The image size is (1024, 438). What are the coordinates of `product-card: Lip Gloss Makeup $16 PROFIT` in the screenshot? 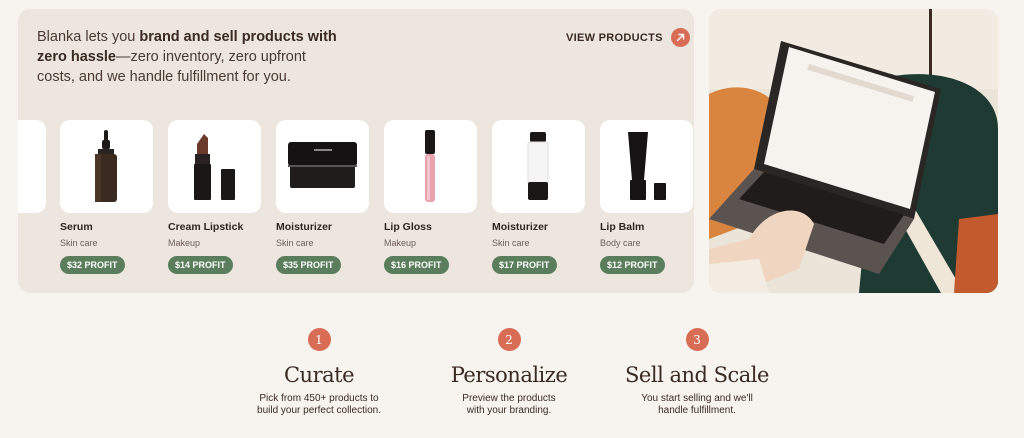 It's located at (430, 197).